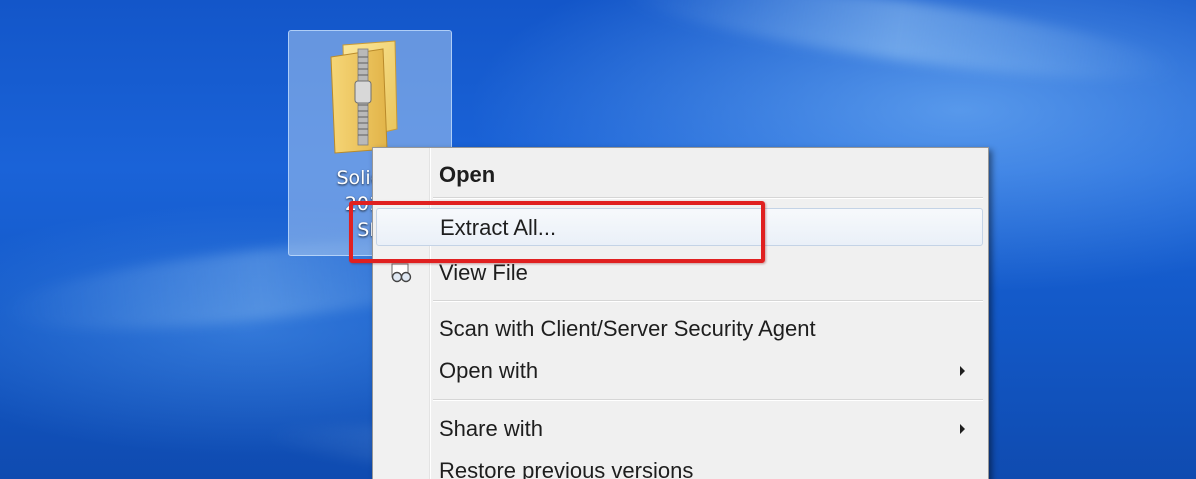  What do you see at coordinates (679, 371) in the screenshot?
I see `menu-item-open-with: Open with` at bounding box center [679, 371].